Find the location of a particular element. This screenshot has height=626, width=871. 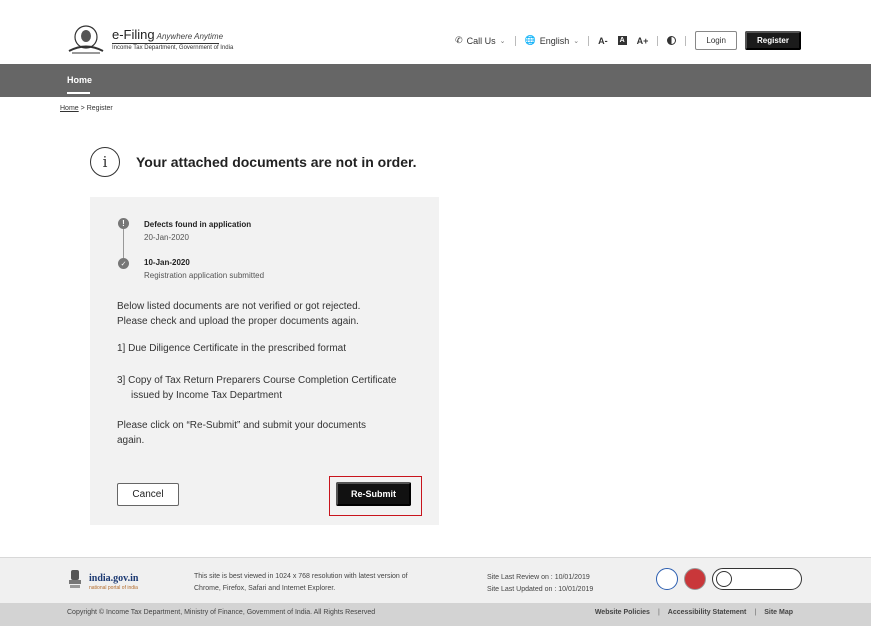

timeline-step-title: Defects found in application is located at coordinates (198, 224).